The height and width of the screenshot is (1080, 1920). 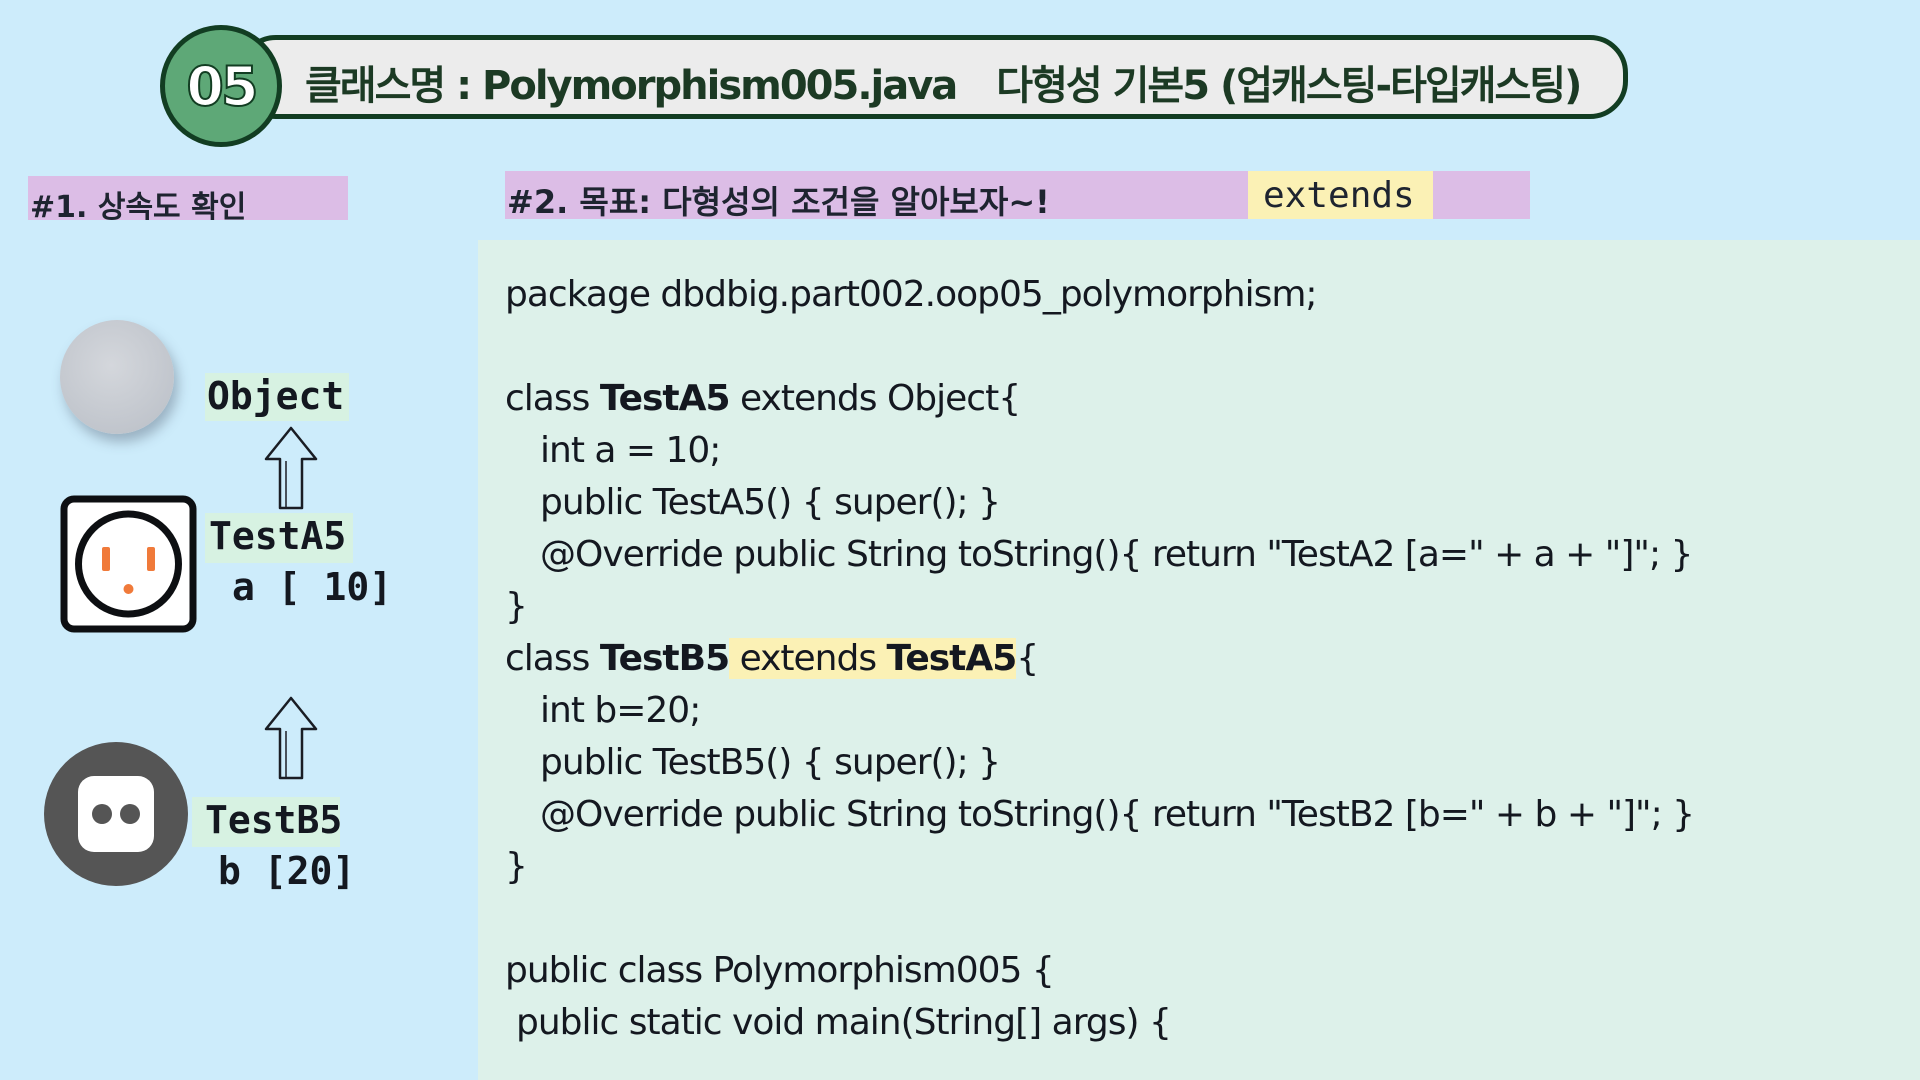 I want to click on code-line-class-testb5: class TestB5 extends TestA5{, so click(x=772, y=658).